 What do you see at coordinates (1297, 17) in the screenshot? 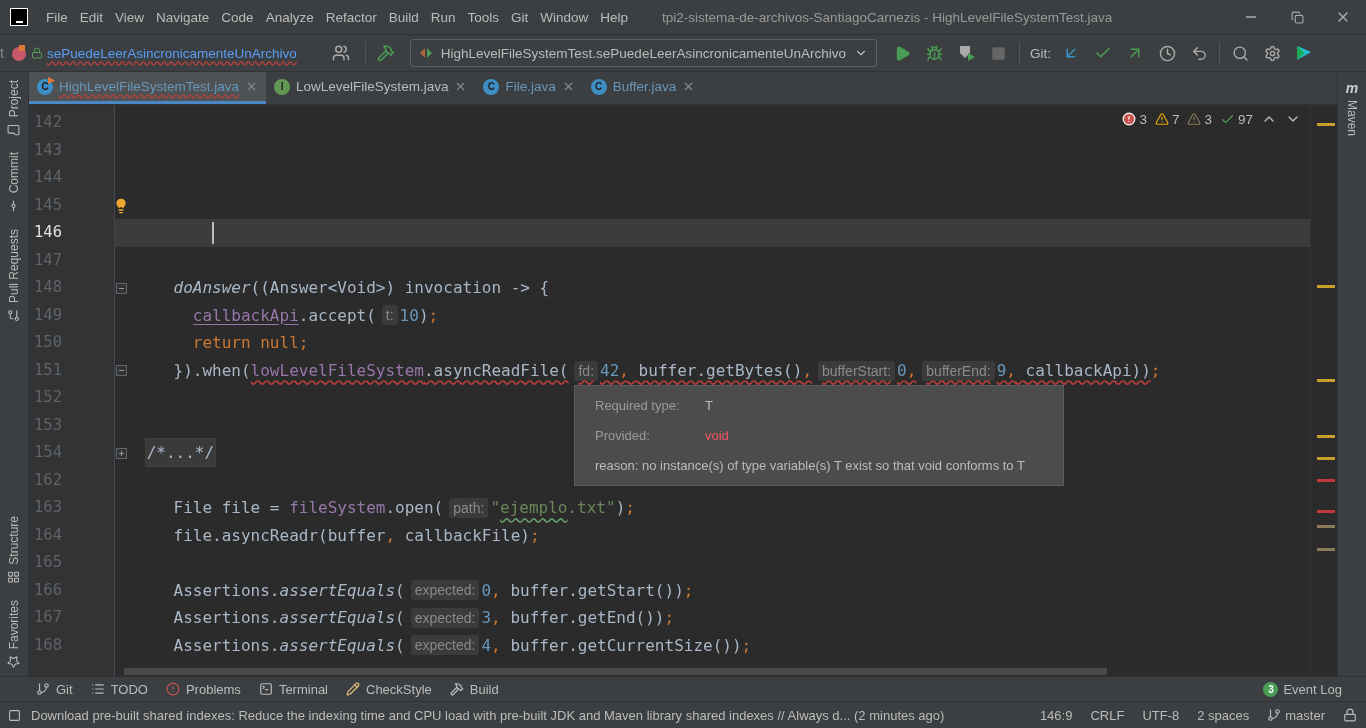
I see `restore-icon` at bounding box center [1297, 17].